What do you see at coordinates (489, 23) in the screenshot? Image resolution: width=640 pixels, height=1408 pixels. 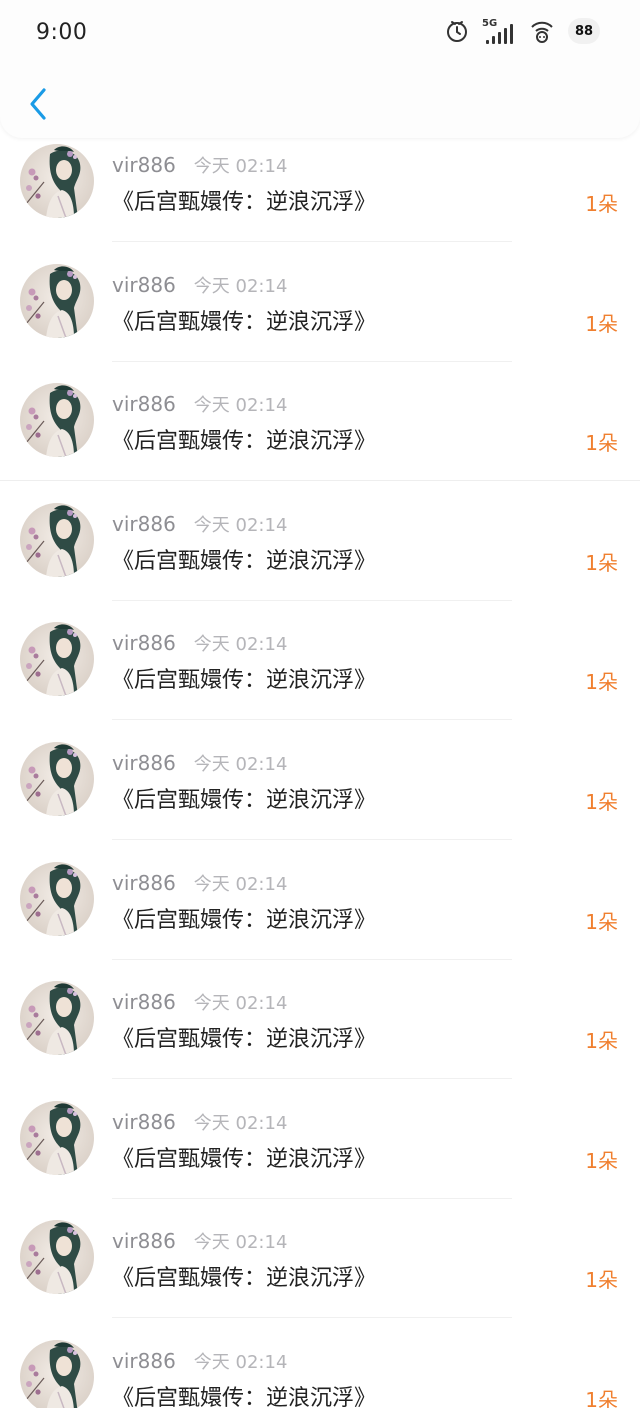 I see `network-label: 5G` at bounding box center [489, 23].